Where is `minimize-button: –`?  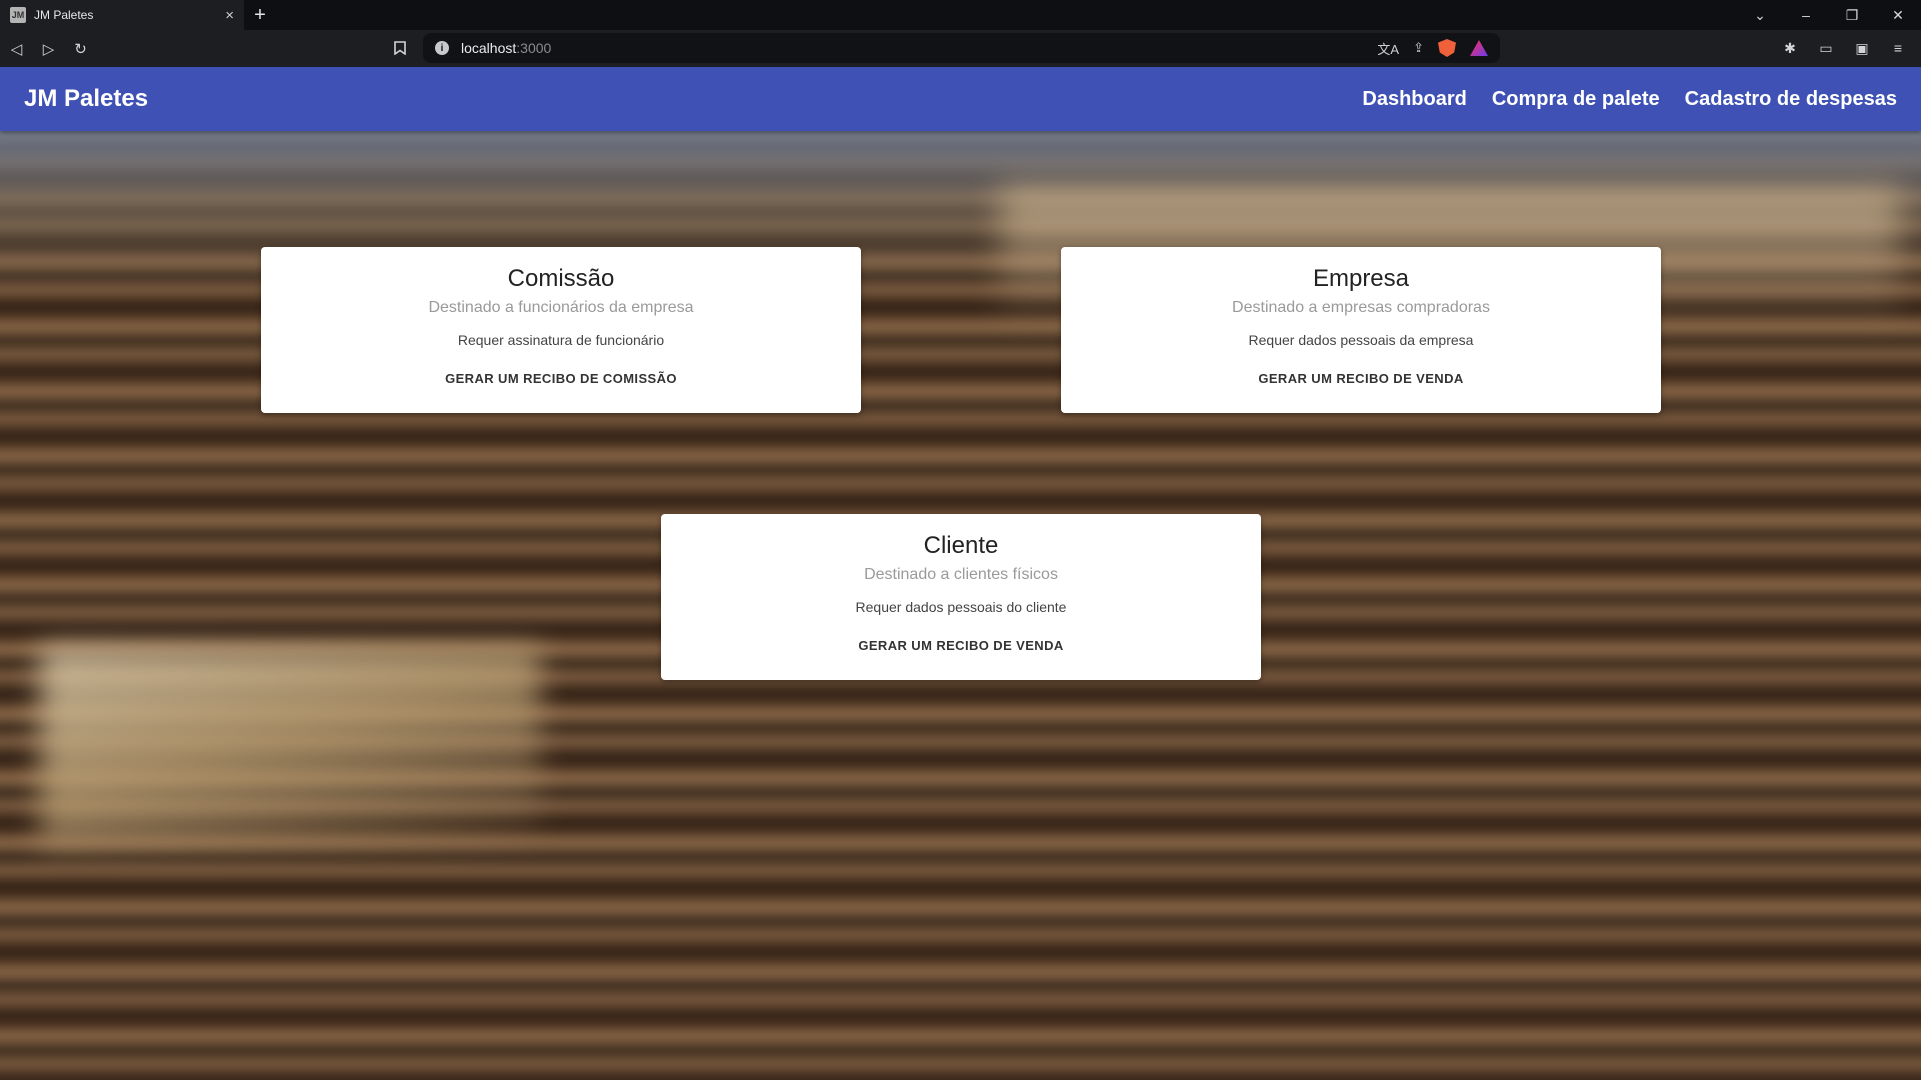 minimize-button: – is located at coordinates (1806, 15).